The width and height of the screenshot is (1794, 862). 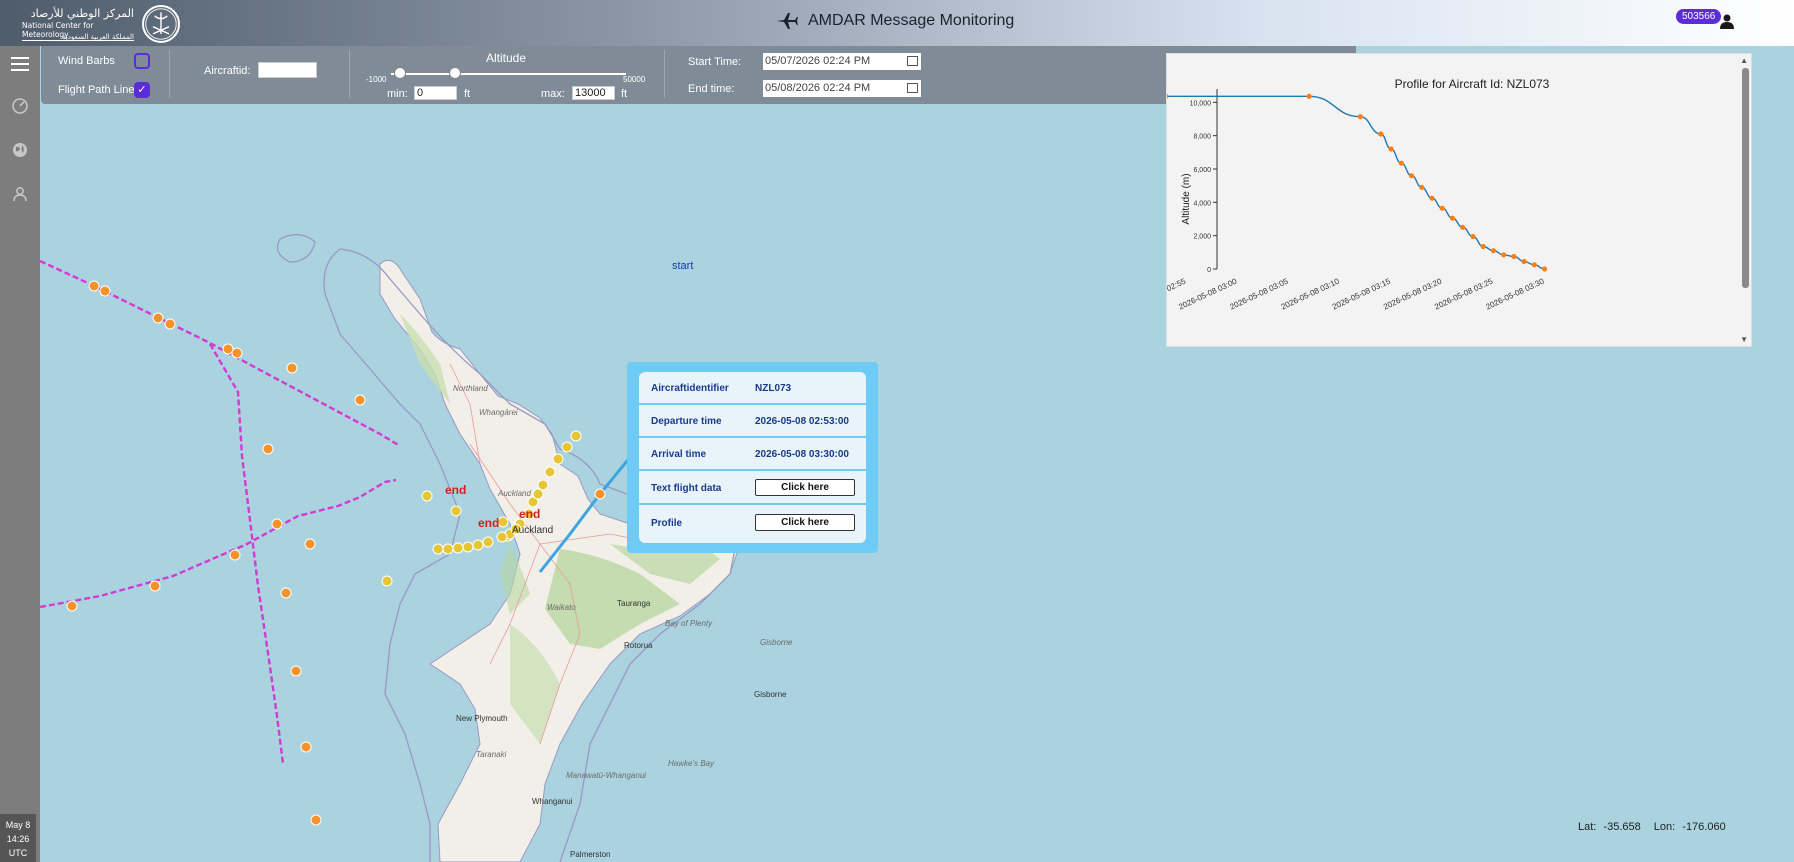 I want to click on city-label: Gisborne, so click(x=770, y=694).